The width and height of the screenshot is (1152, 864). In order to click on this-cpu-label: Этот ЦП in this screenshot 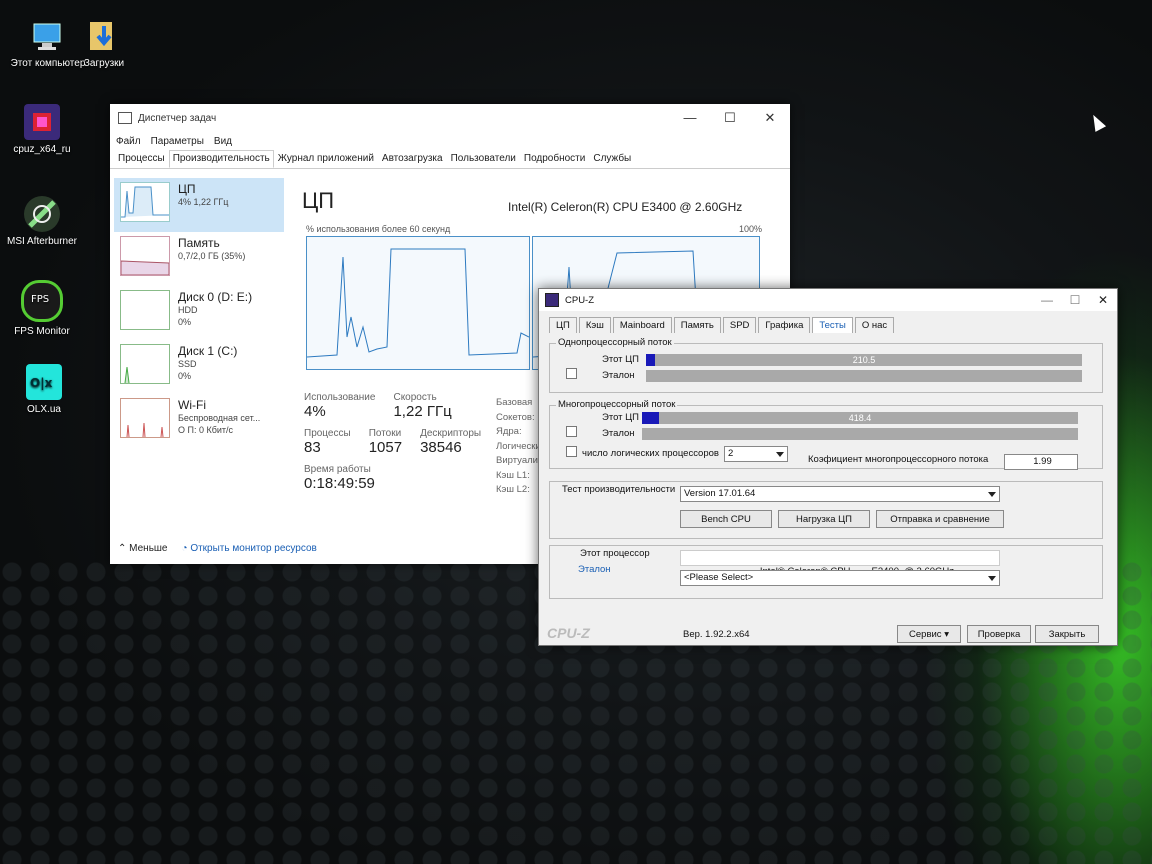, I will do `click(620, 359)`.